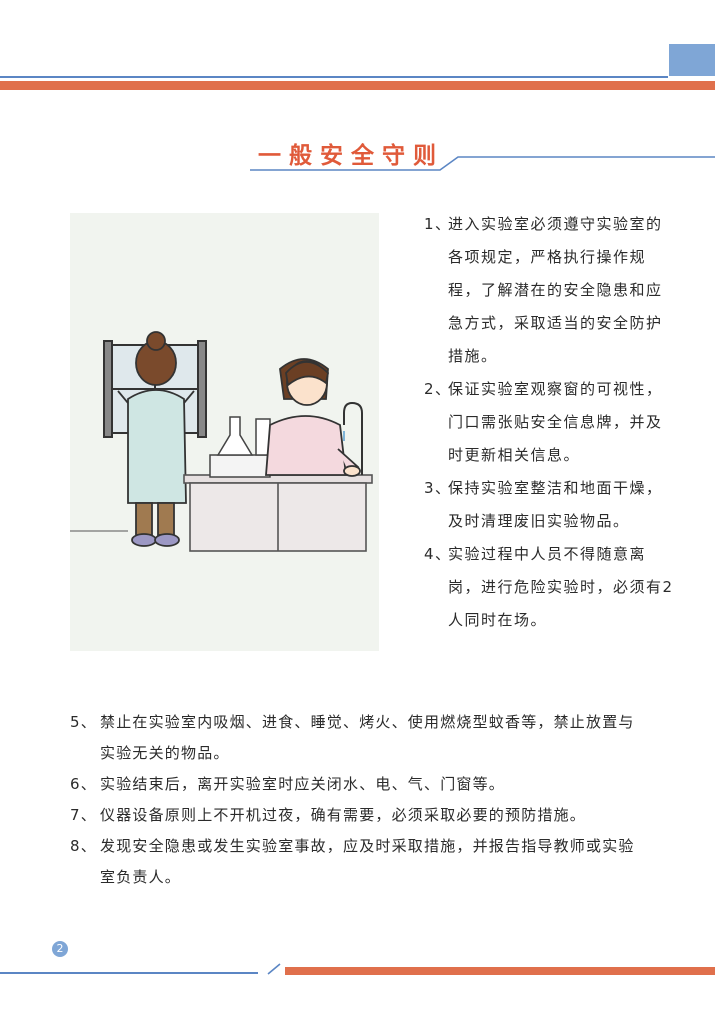 This screenshot has width=715, height=1020. Describe the element at coordinates (438, 389) in the screenshot. I see `rule-number: 2、` at that location.